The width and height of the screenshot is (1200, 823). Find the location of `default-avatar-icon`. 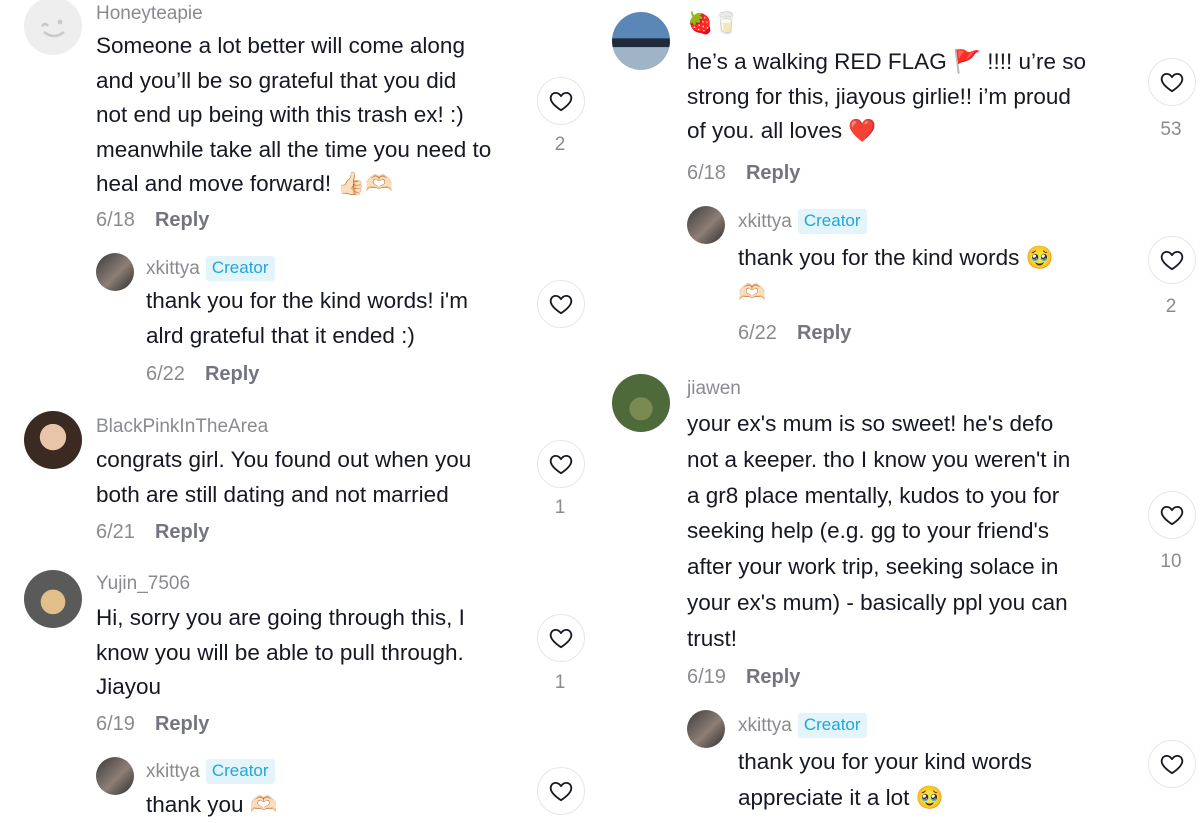

default-avatar-icon is located at coordinates (53, 27).